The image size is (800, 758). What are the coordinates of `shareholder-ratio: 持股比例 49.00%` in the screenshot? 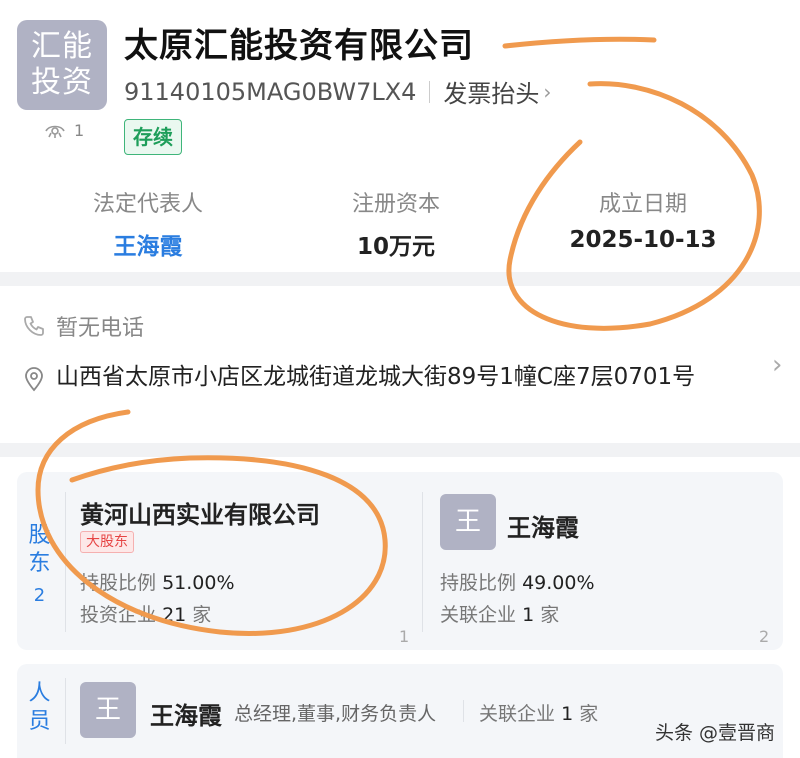 It's located at (517, 581).